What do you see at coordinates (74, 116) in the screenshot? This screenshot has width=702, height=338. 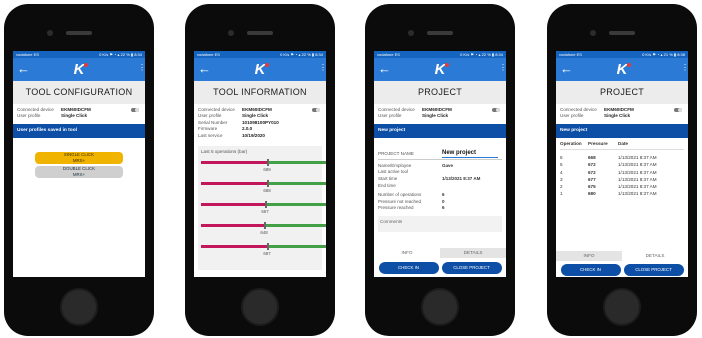 I see `info-value: Single Click` at bounding box center [74, 116].